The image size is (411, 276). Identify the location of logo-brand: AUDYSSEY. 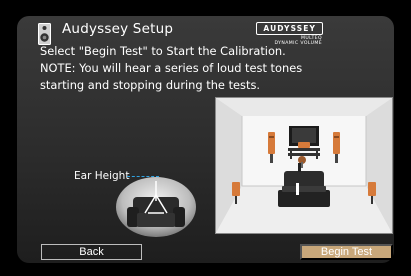
(289, 28).